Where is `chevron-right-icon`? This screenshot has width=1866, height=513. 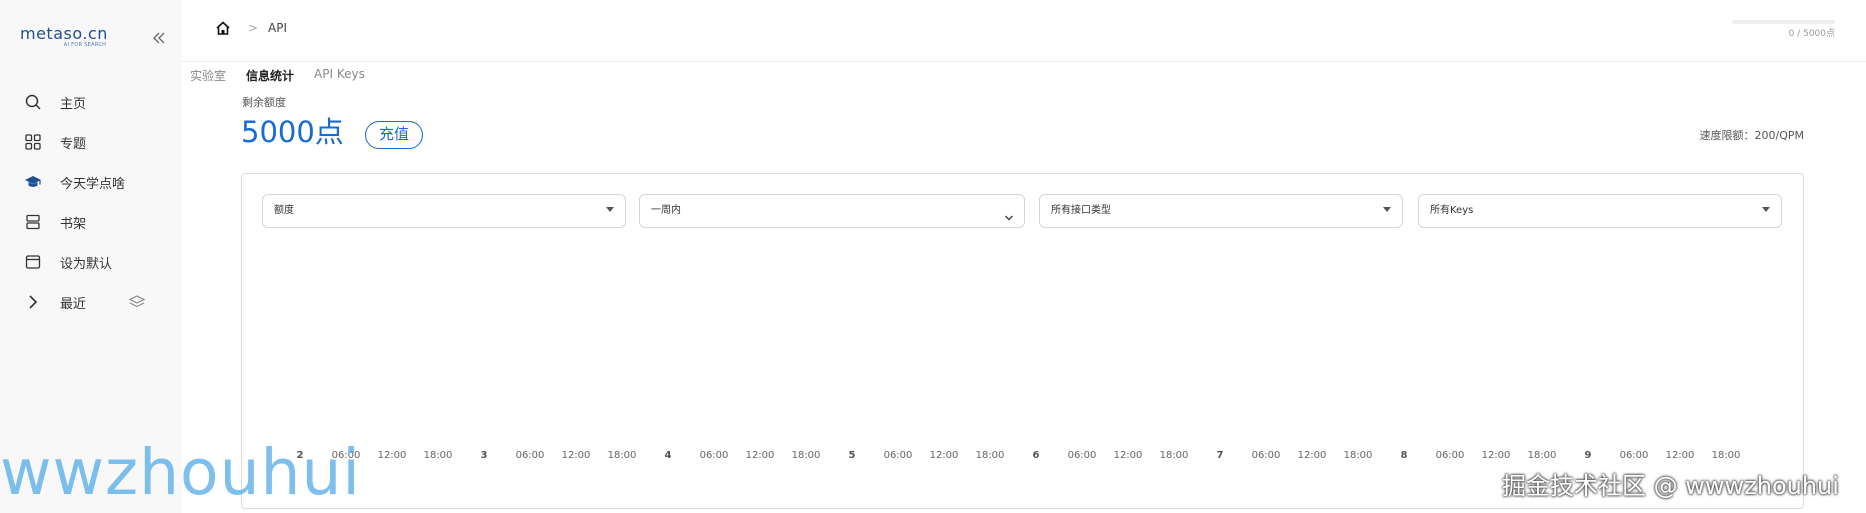 chevron-right-icon is located at coordinates (33, 302).